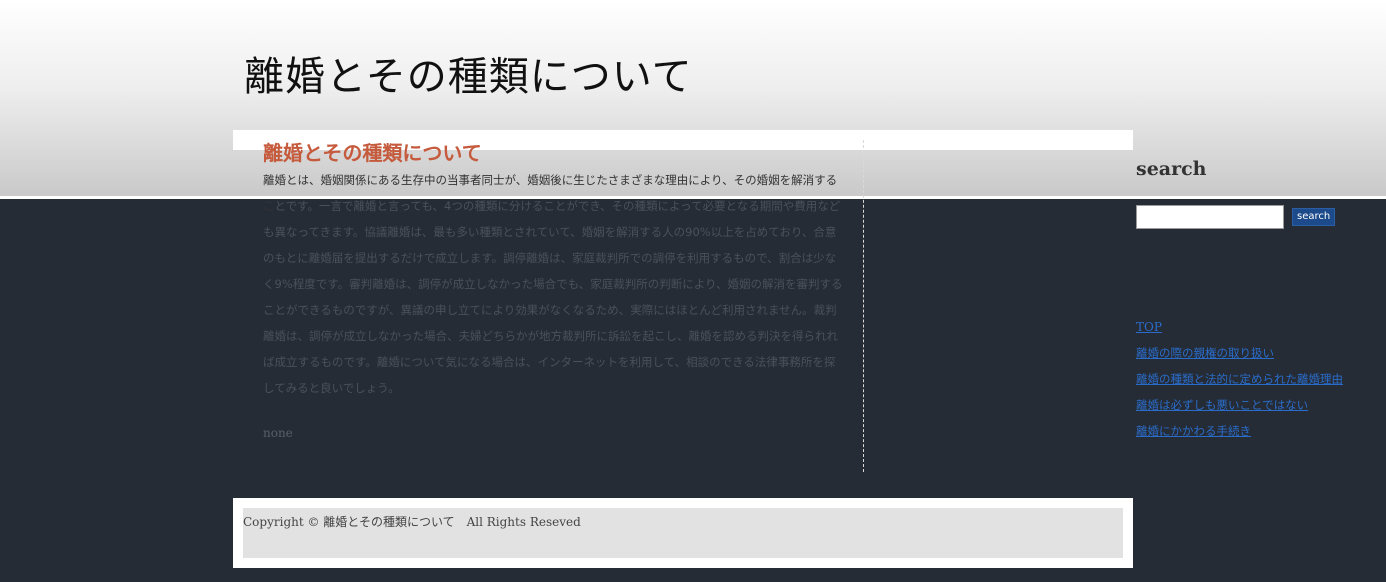 This screenshot has height=582, width=1386. I want to click on article-meta: none, so click(278, 433).